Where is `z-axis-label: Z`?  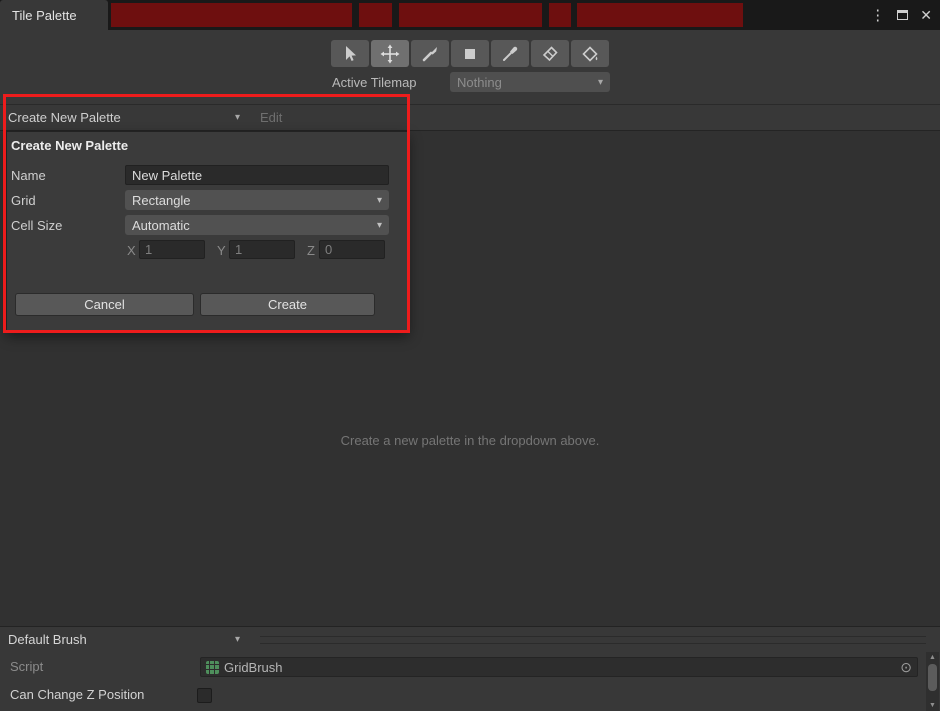
z-axis-label: Z is located at coordinates (311, 250).